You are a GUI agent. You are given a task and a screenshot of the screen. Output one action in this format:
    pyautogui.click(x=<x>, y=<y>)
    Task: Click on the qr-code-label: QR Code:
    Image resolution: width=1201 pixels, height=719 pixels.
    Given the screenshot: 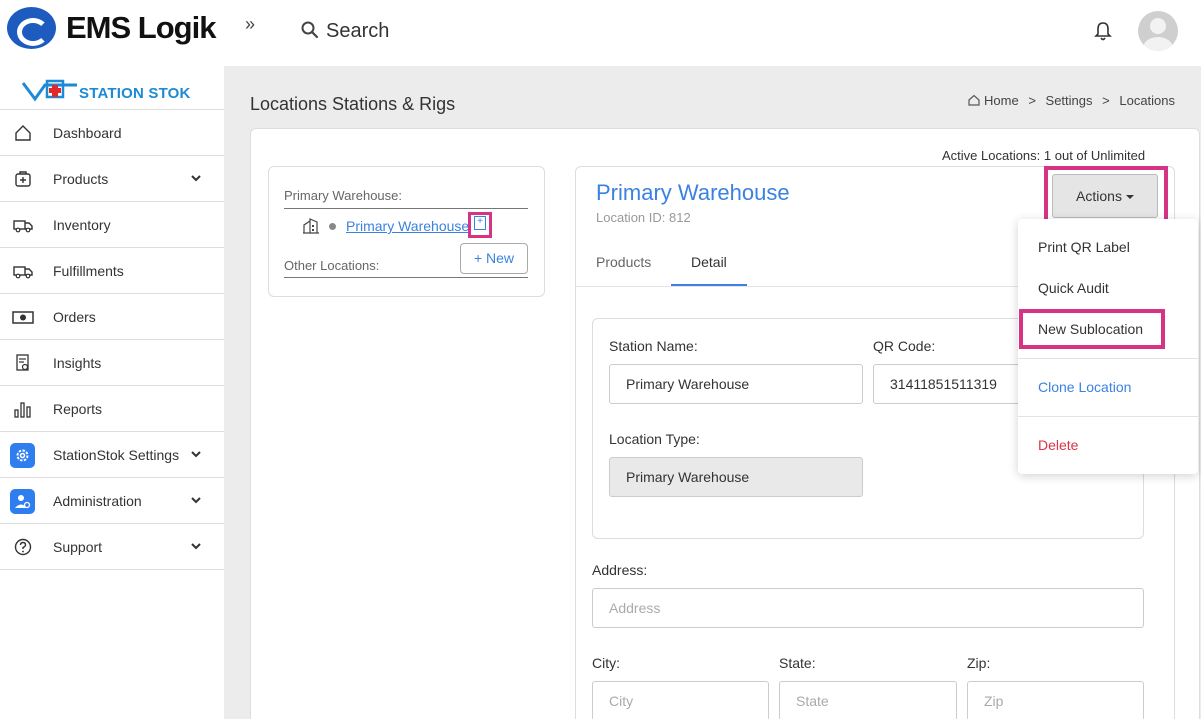 What is the action you would take?
    pyautogui.click(x=904, y=346)
    